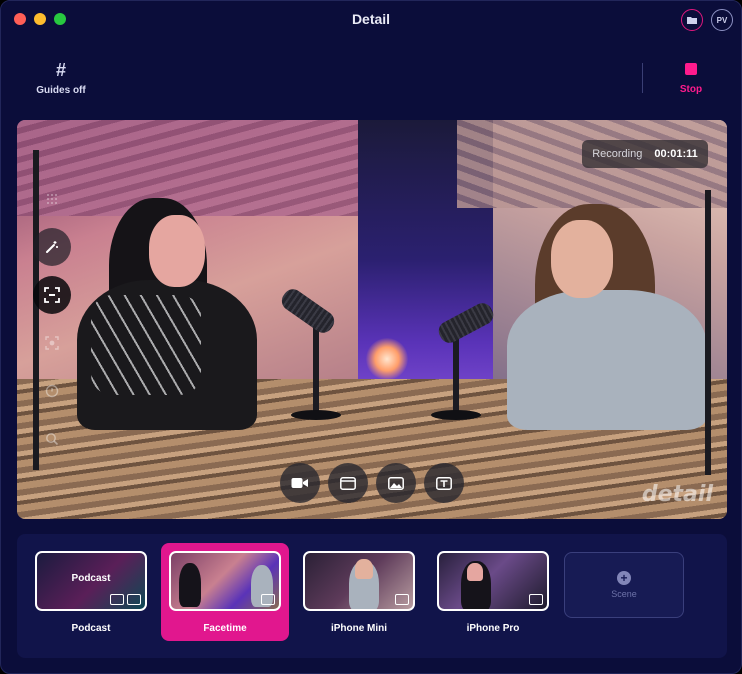 The height and width of the screenshot is (674, 742). What do you see at coordinates (371, 72) in the screenshot?
I see `toolbar: # Guides off Stop` at bounding box center [371, 72].